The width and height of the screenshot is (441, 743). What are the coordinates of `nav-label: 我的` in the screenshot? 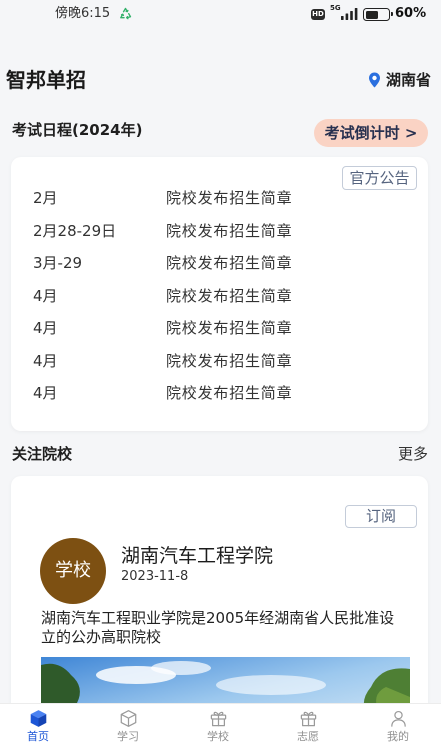 It's located at (398, 736).